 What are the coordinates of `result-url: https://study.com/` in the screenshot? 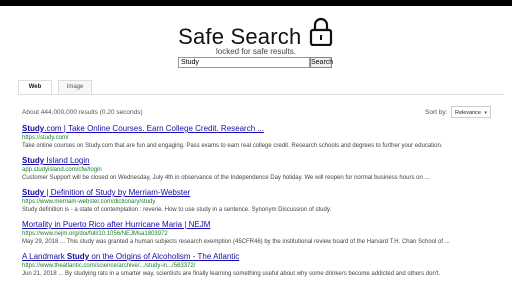 It's located at (45, 138).